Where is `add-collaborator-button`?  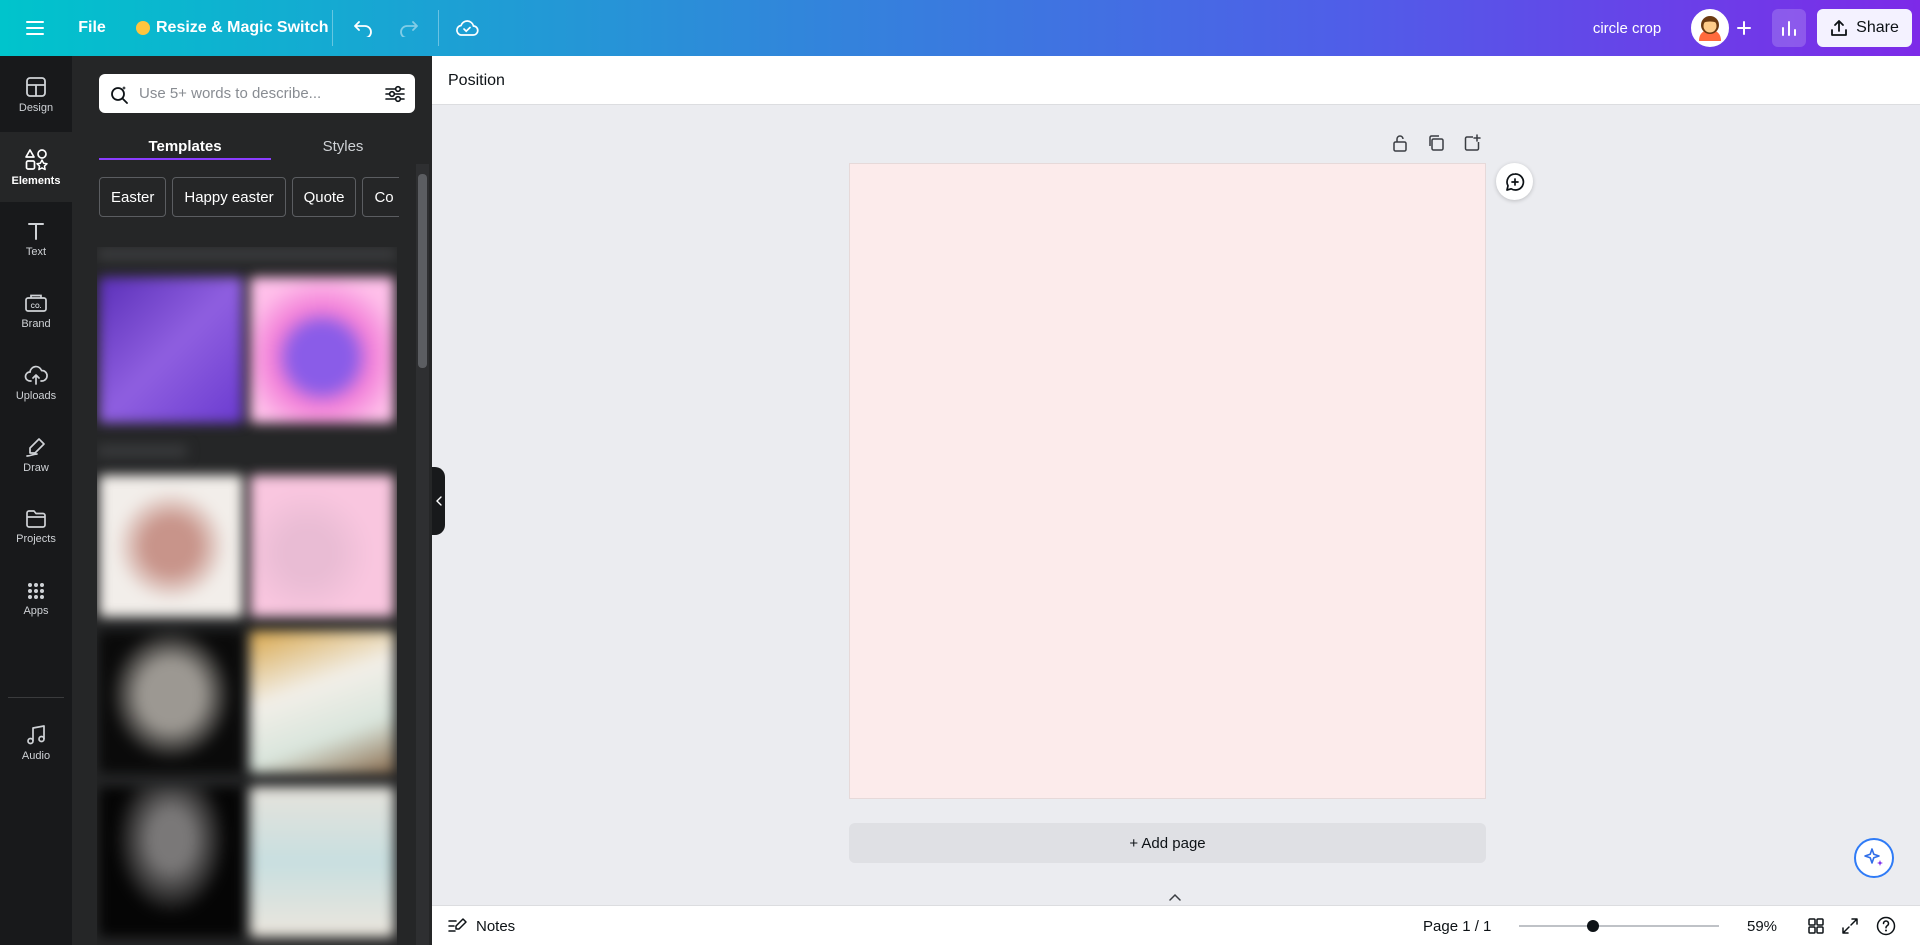
add-collaborator-button is located at coordinates (1744, 28).